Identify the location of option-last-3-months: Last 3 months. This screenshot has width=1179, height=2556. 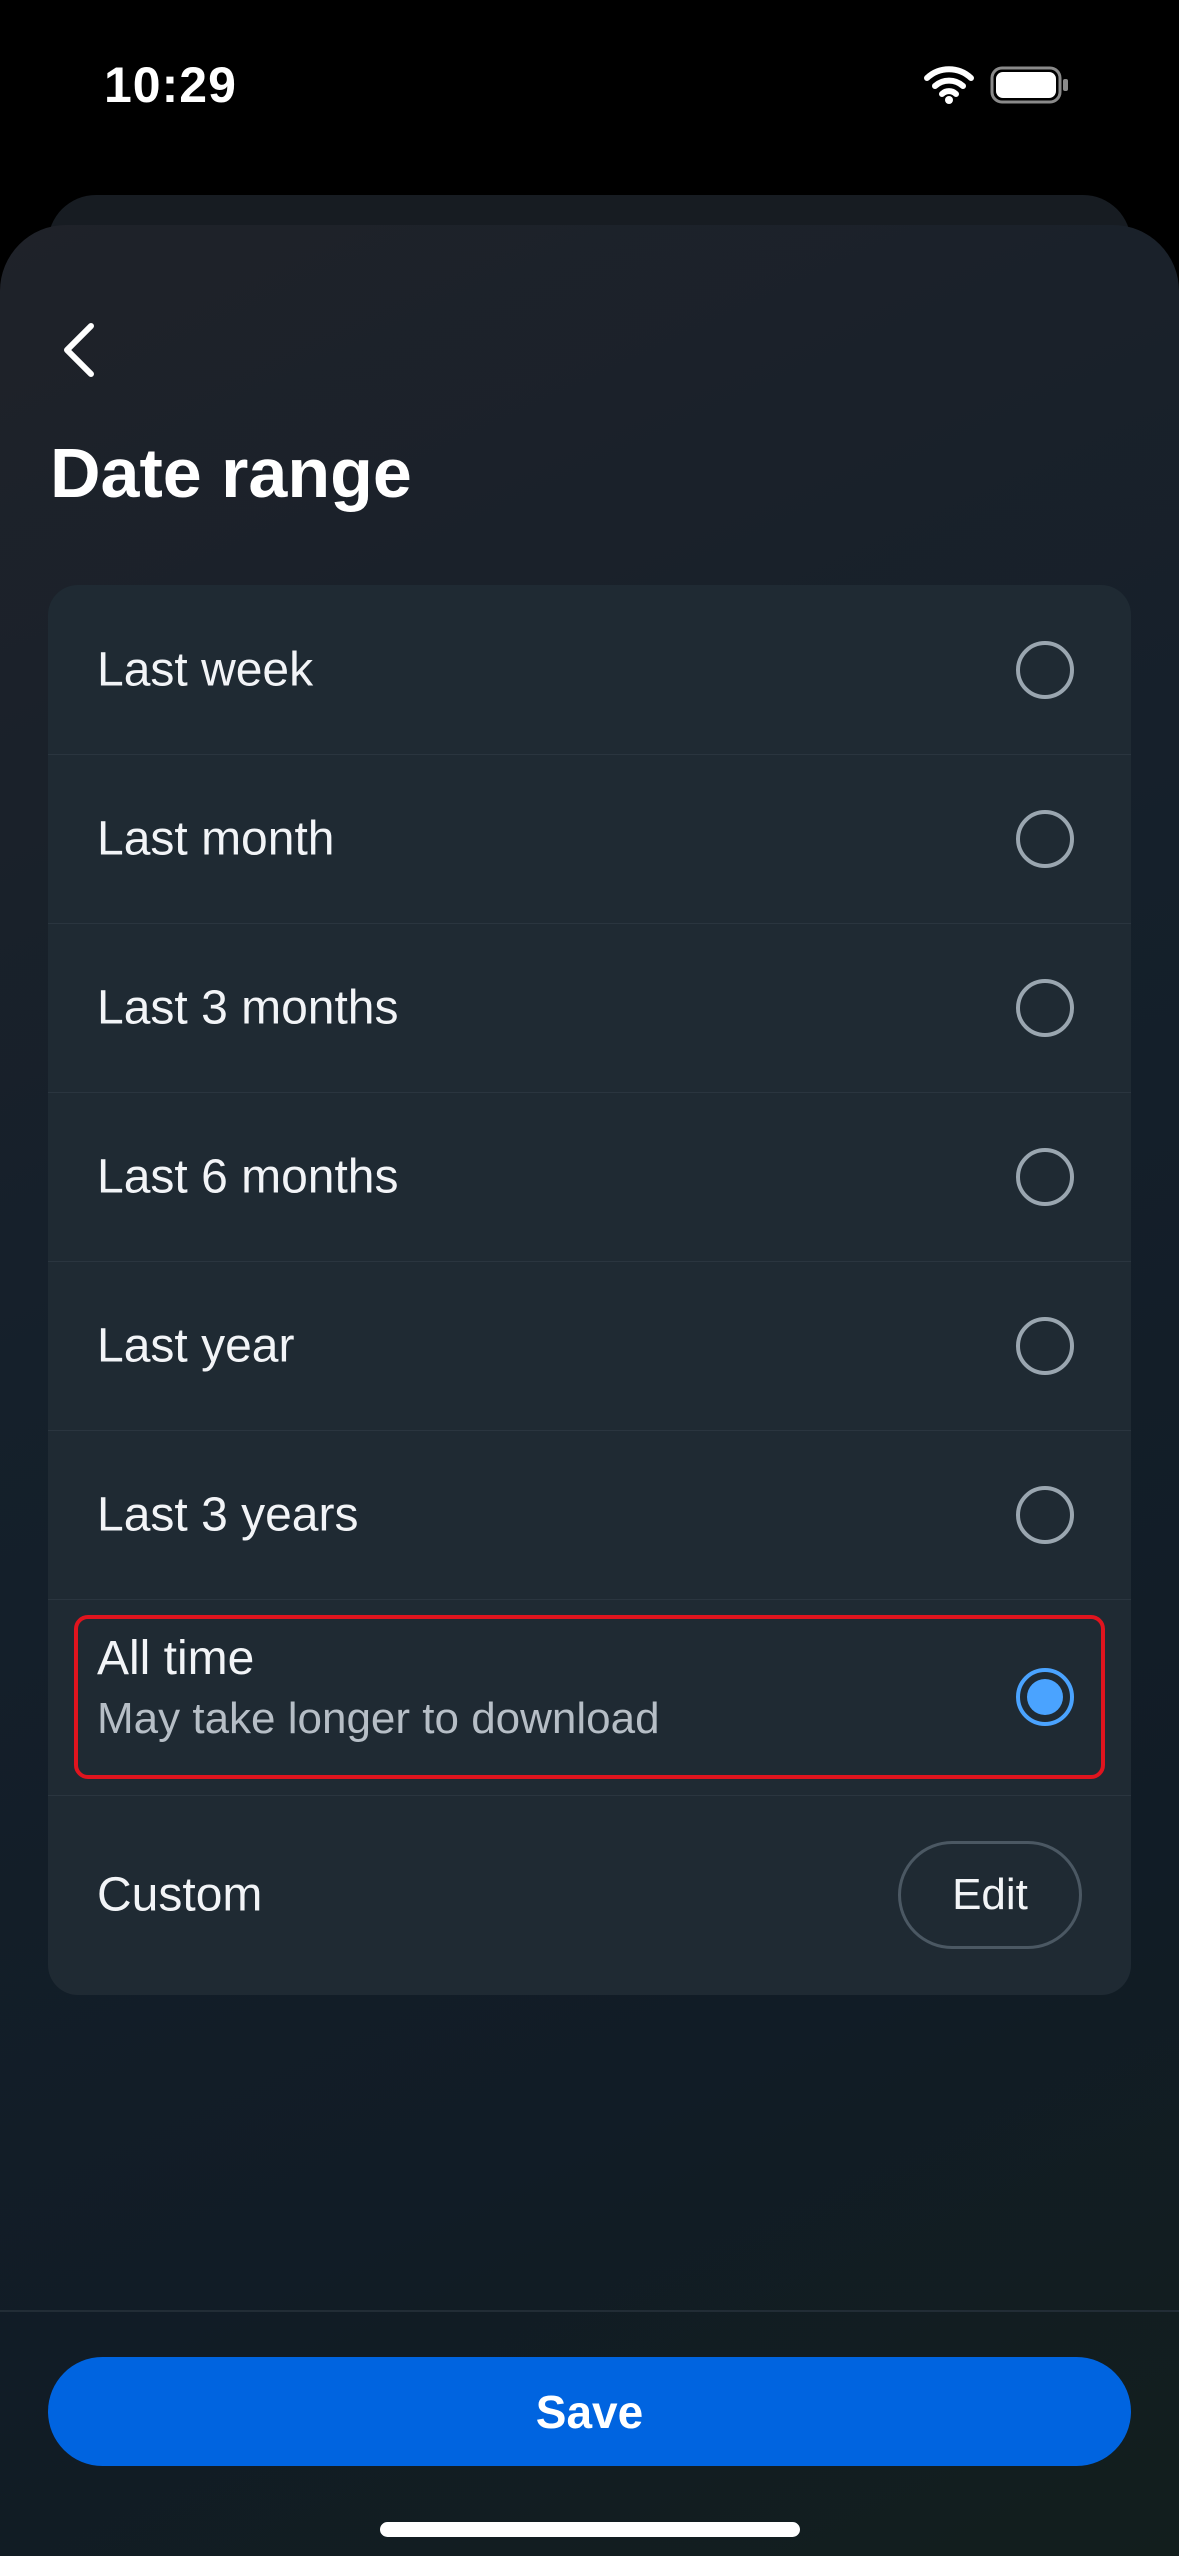
(589, 1008).